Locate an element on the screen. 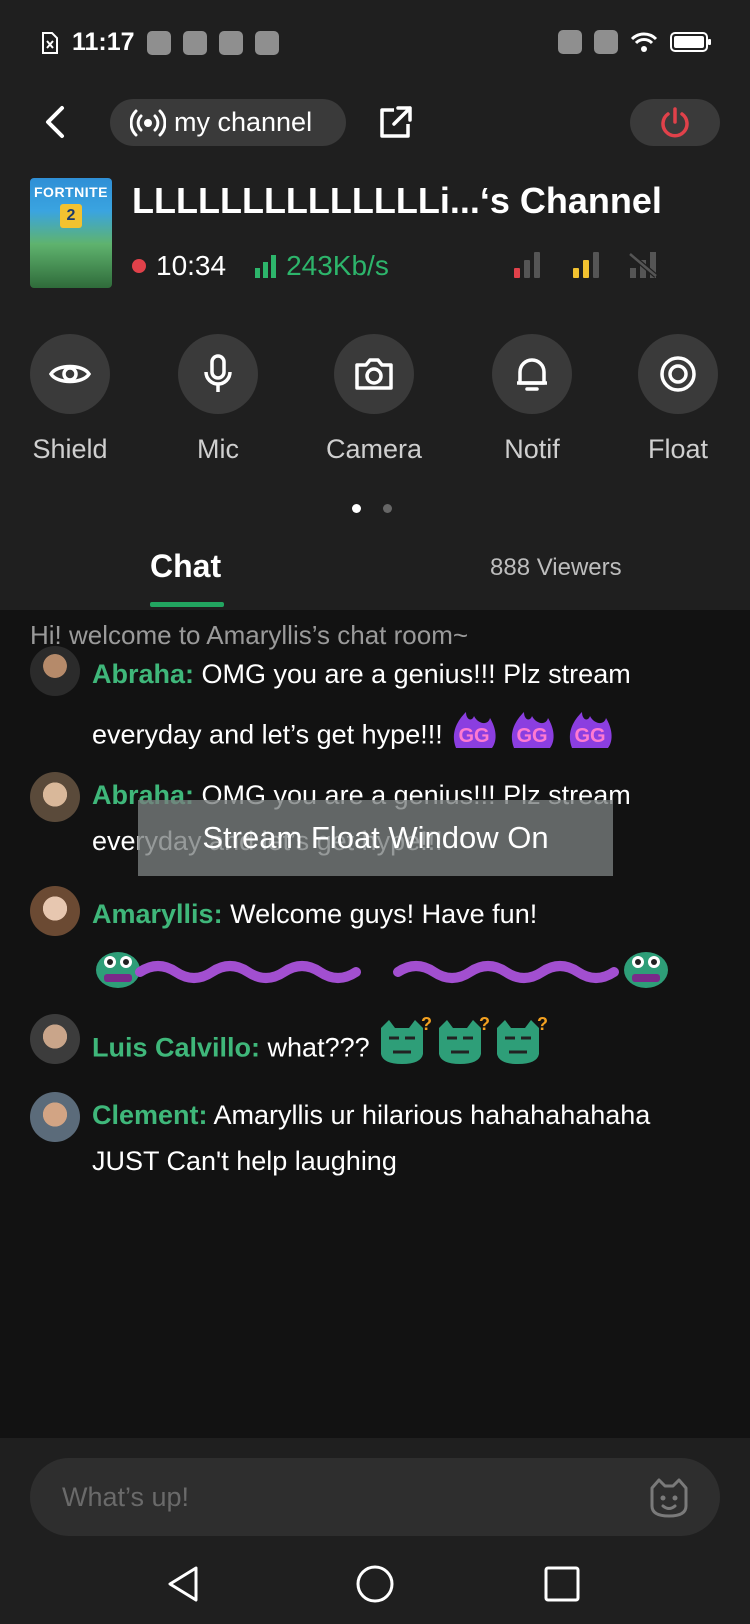  tab-active-indicator is located at coordinates (187, 604).